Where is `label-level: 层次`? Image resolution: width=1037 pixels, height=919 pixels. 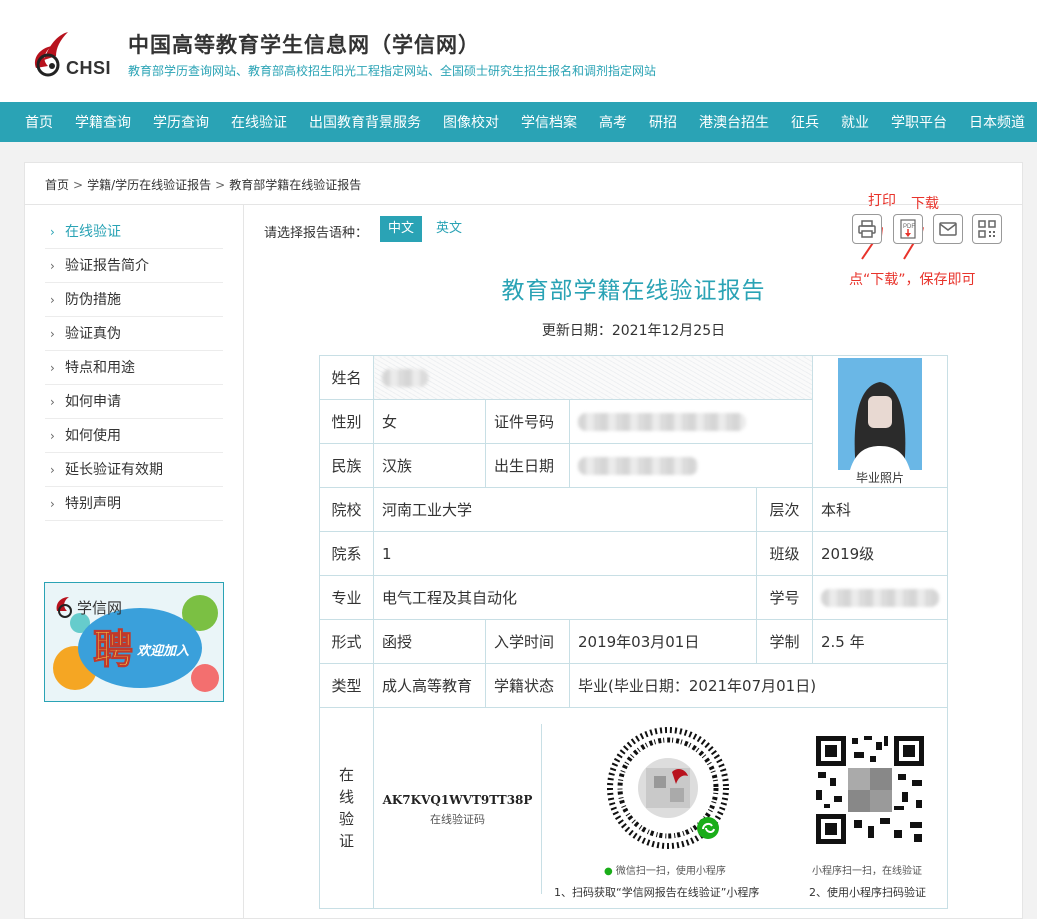
label-level: 层次 is located at coordinates (784, 509).